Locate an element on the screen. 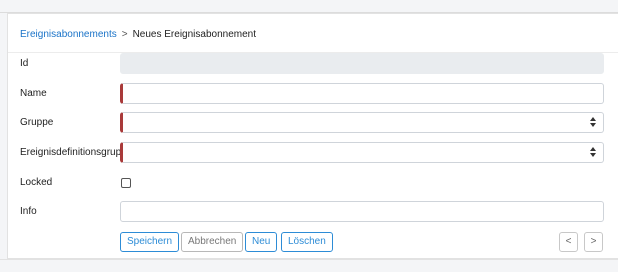  locked-checkbox is located at coordinates (126, 183).